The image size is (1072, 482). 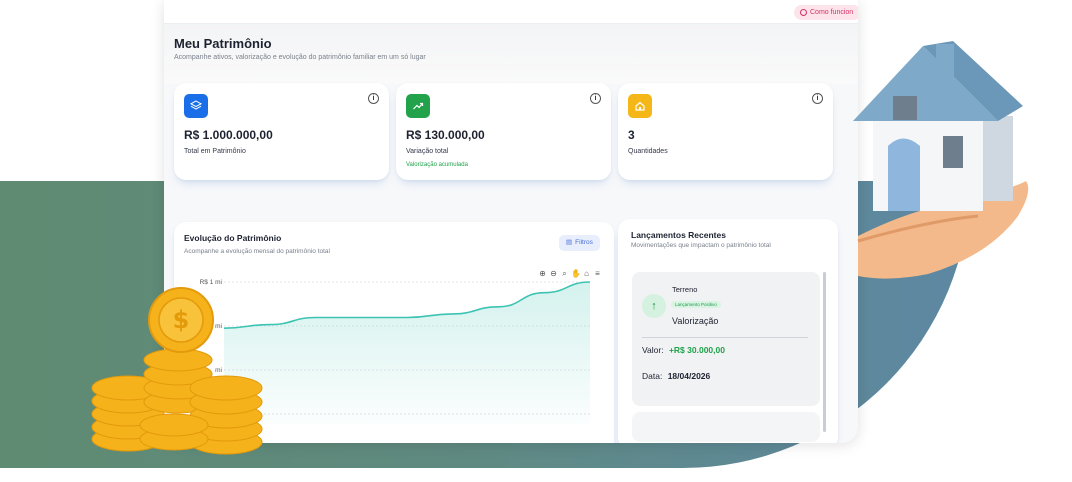 I want to click on entry-value-label: Valor:, so click(x=653, y=350).